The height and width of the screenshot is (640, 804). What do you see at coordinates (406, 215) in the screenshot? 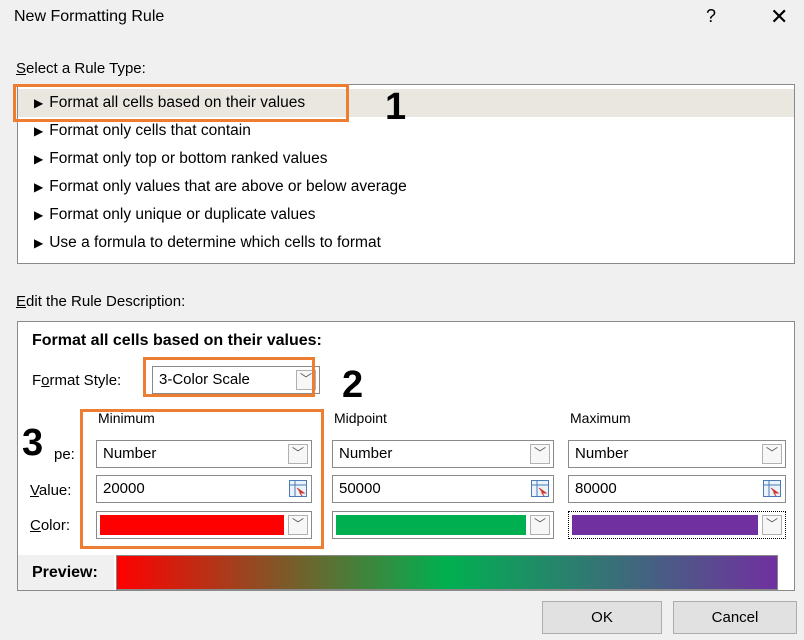
I see `rule-type-item: ▶ Format only unique or duplicate values` at bounding box center [406, 215].